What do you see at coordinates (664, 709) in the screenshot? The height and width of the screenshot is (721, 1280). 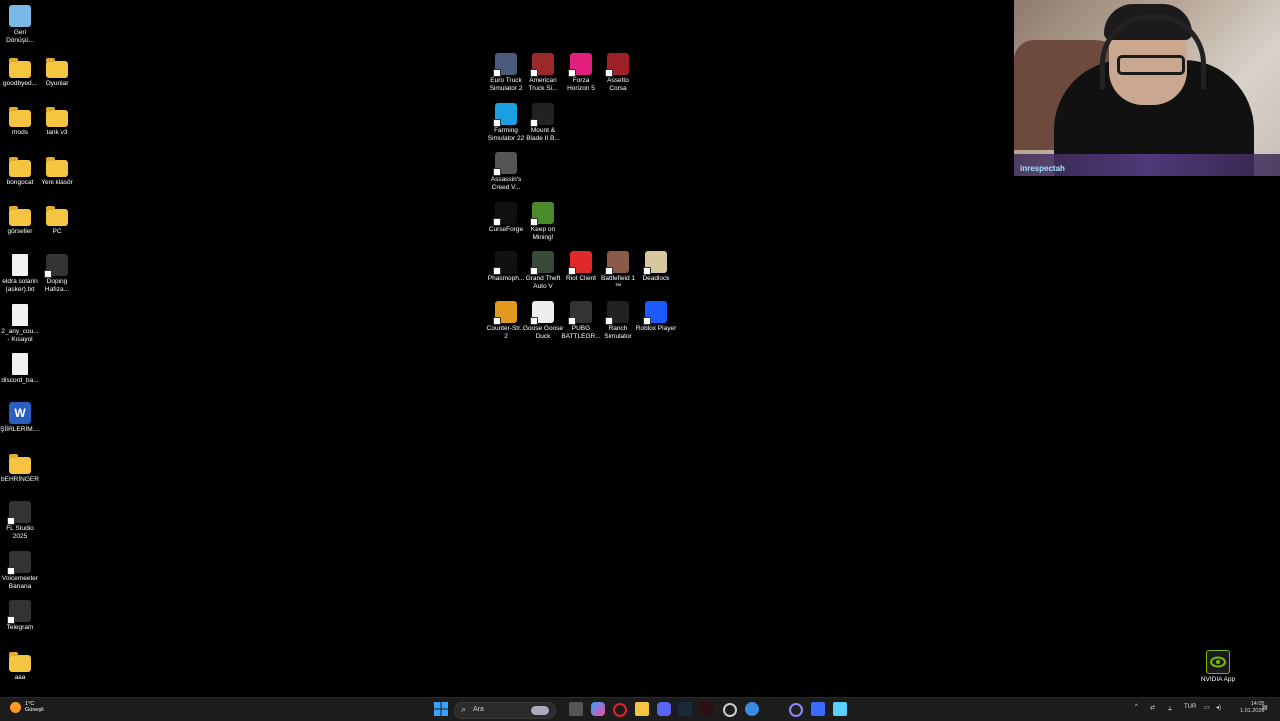 I see `discord-icon` at bounding box center [664, 709].